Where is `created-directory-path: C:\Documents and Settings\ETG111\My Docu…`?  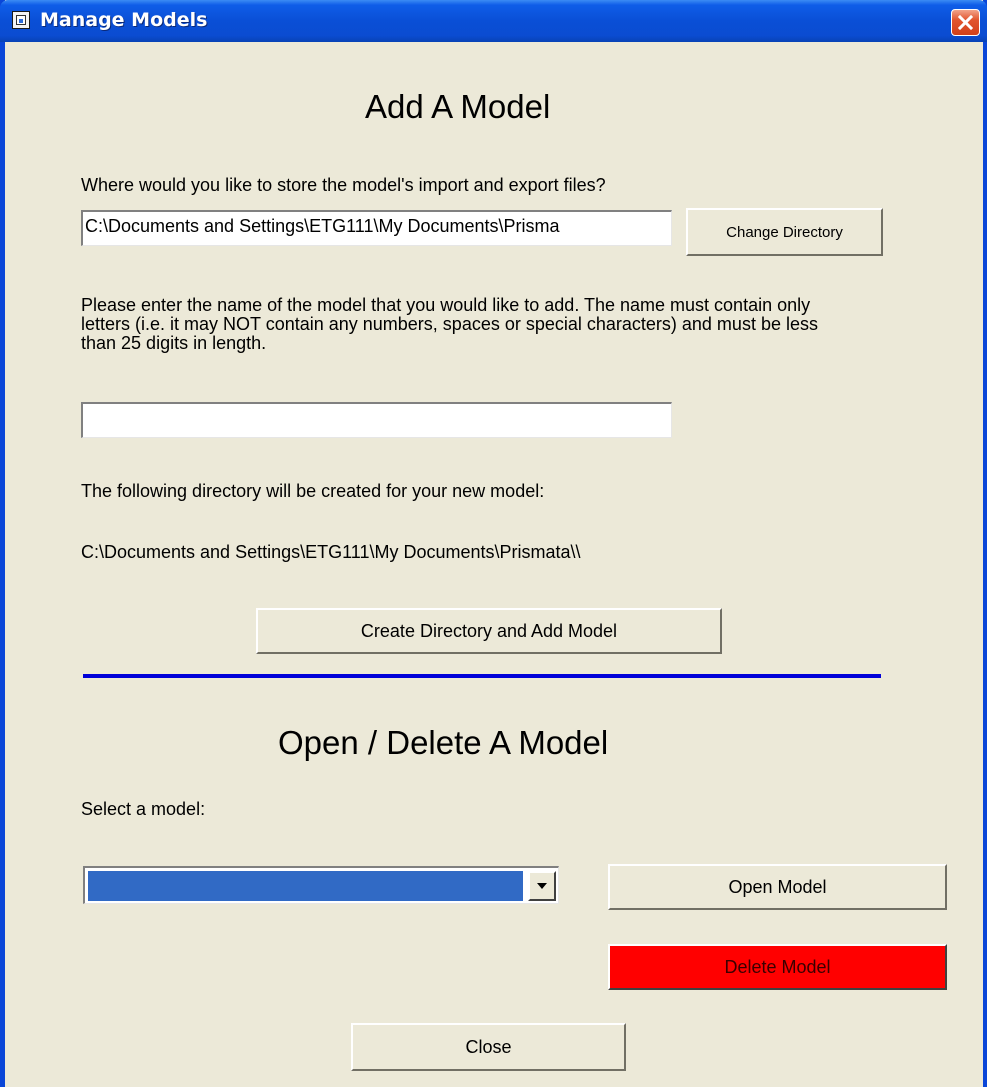
created-directory-path: C:\Documents and Settings\ETG111\My Docu… is located at coordinates (331, 552).